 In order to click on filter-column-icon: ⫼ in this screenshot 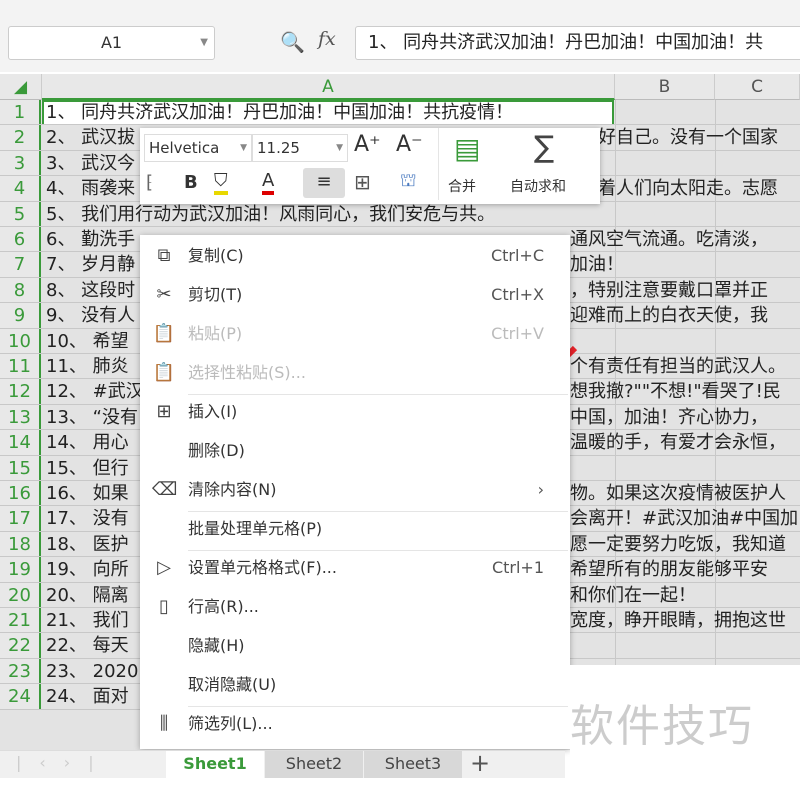, I will do `click(164, 723)`.